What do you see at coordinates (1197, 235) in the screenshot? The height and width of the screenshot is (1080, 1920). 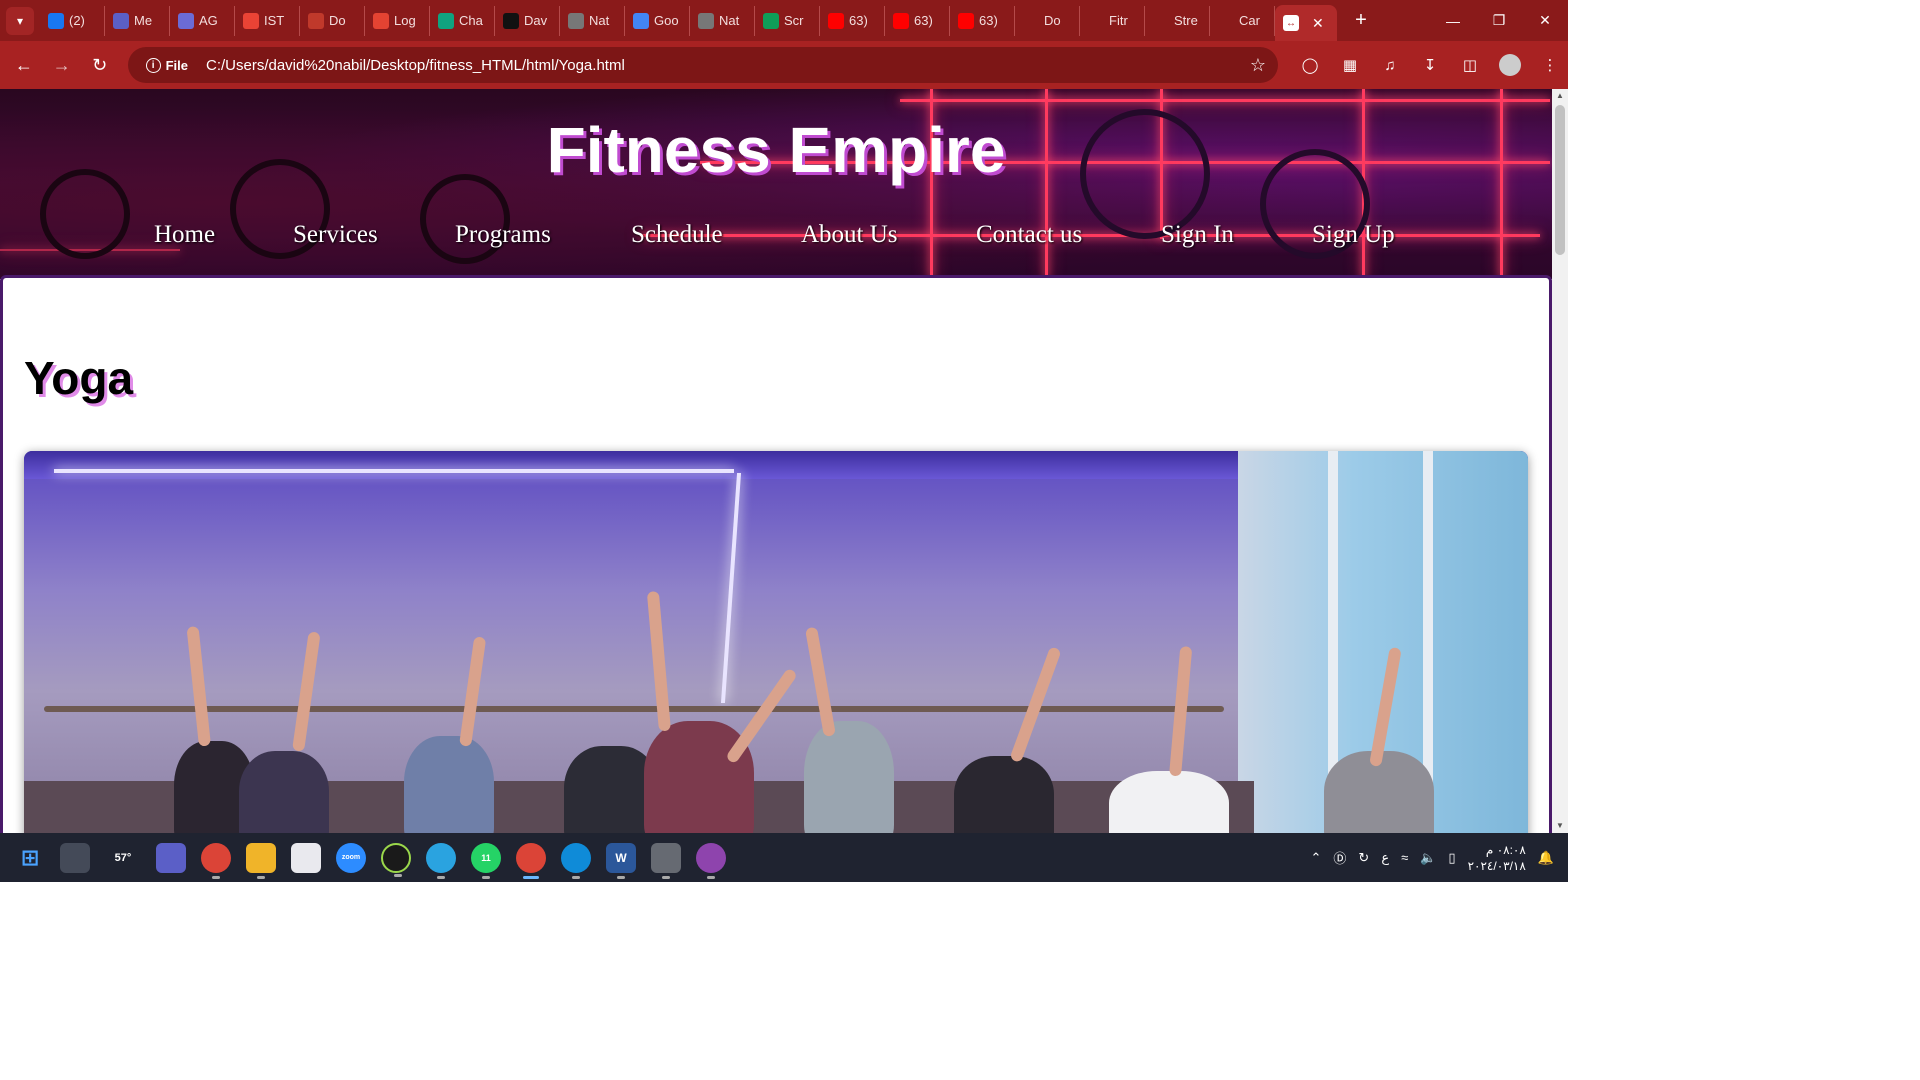 I see `nav-sign-in: Sign In` at bounding box center [1197, 235].